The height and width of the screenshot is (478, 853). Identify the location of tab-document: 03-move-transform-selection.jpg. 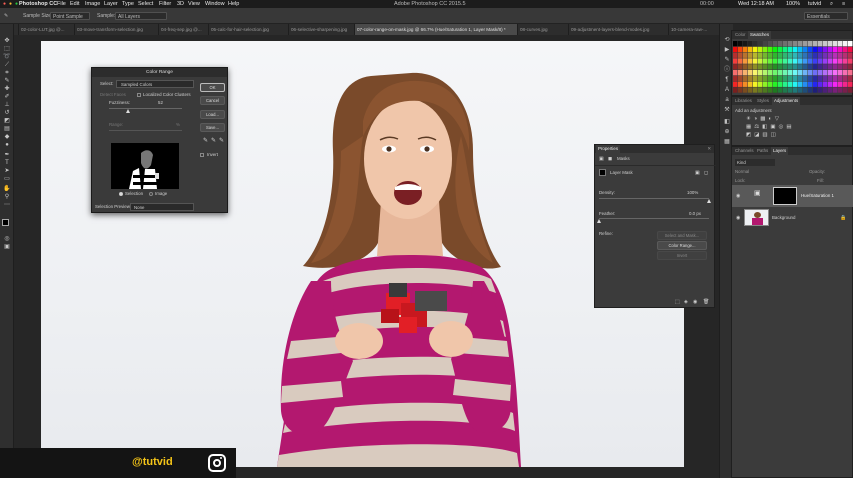
(116, 29).